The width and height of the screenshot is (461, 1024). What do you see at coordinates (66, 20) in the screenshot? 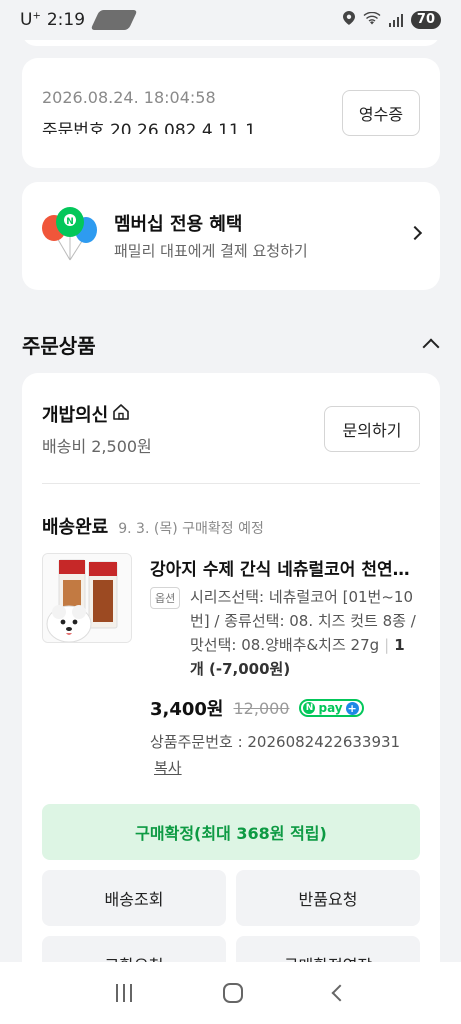
I see `clock: 2:19` at bounding box center [66, 20].